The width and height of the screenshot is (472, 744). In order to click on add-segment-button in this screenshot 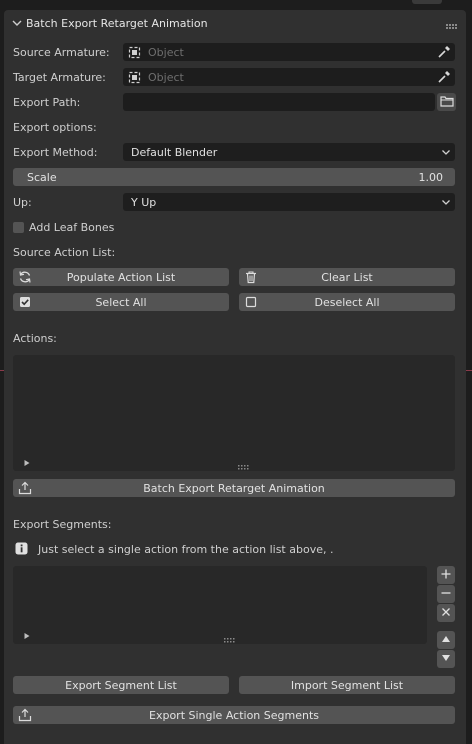, I will do `click(446, 575)`.